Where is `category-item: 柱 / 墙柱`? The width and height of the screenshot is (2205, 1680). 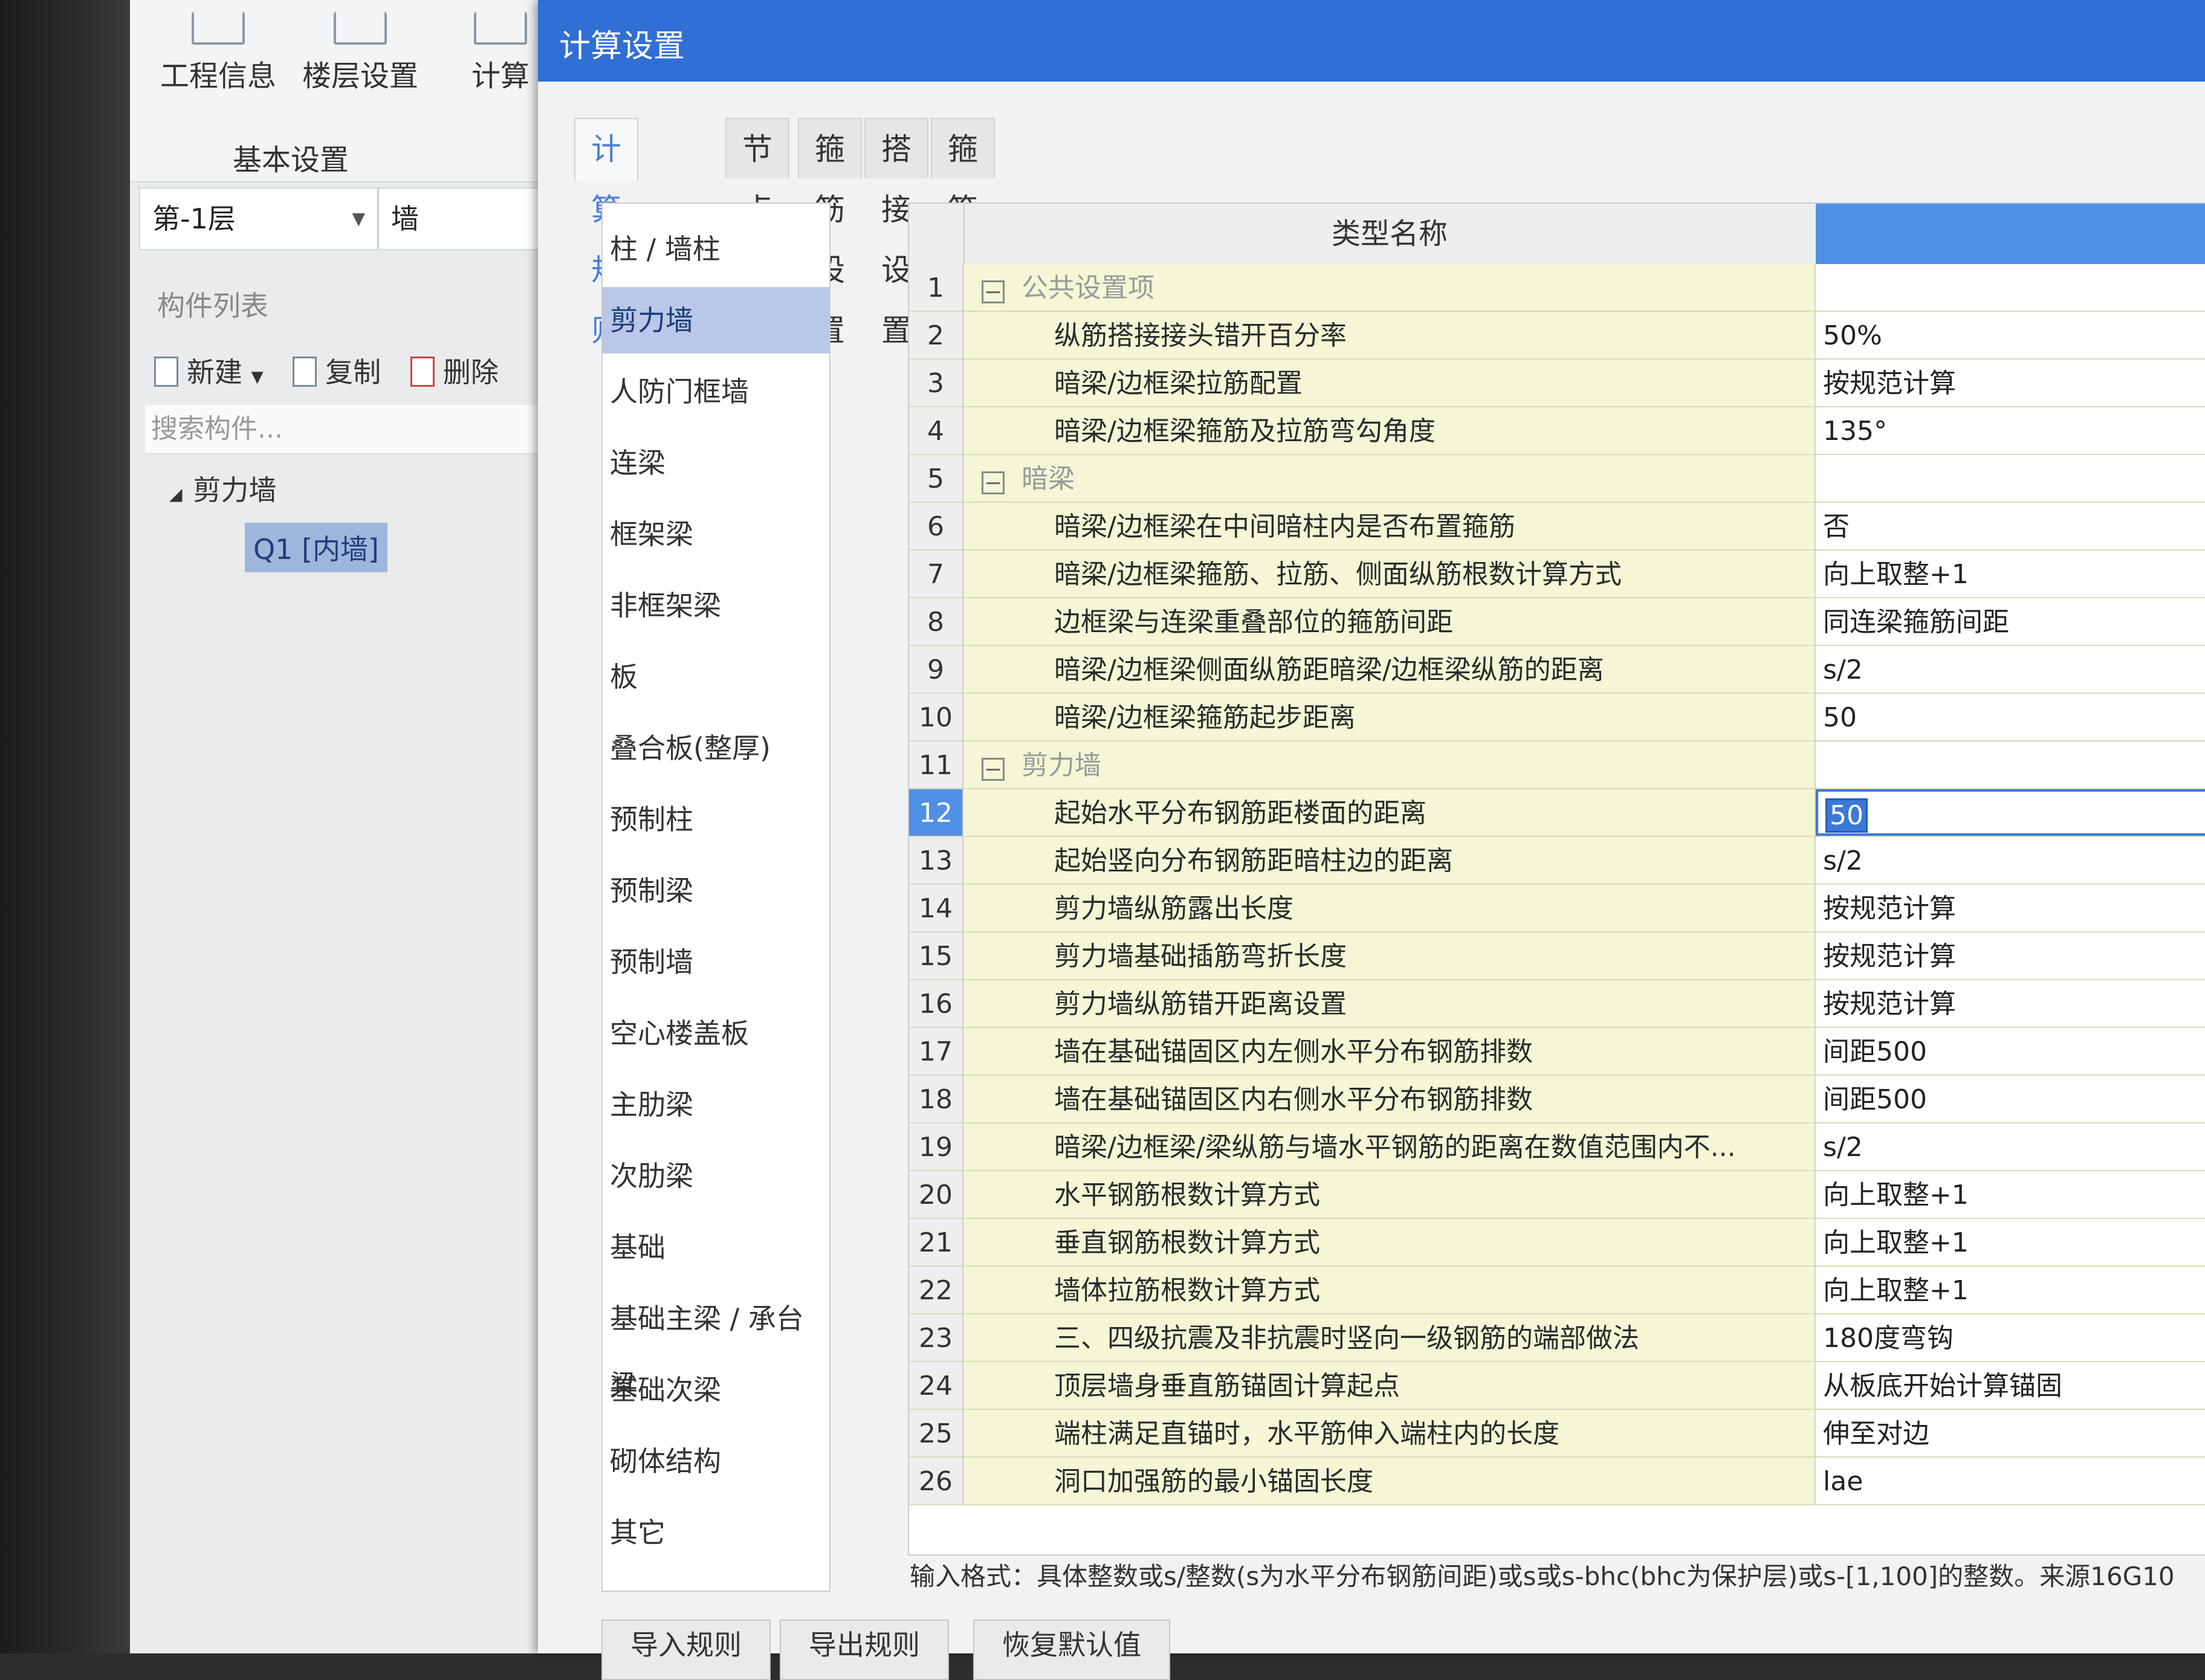
category-item: 柱 / 墙柱 is located at coordinates (716, 249).